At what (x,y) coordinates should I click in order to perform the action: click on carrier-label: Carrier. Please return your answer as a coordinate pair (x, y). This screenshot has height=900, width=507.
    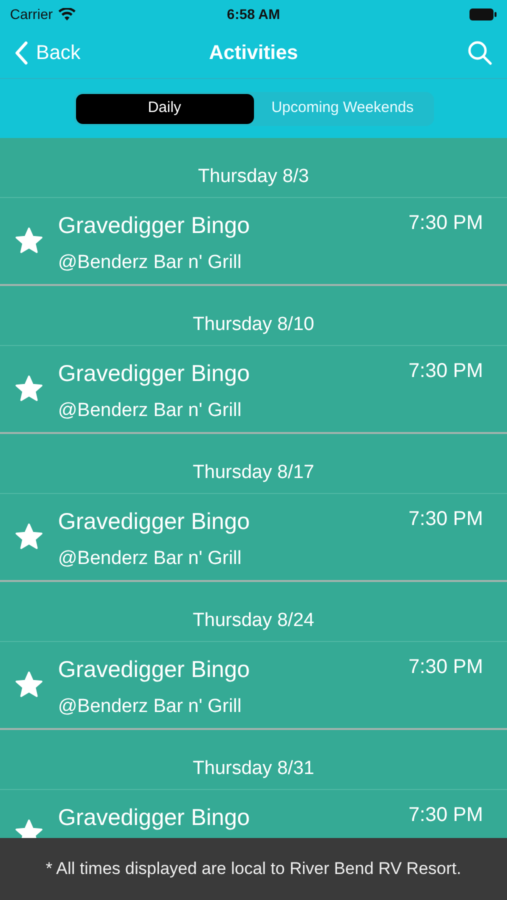
    Looking at the image, I should click on (31, 14).